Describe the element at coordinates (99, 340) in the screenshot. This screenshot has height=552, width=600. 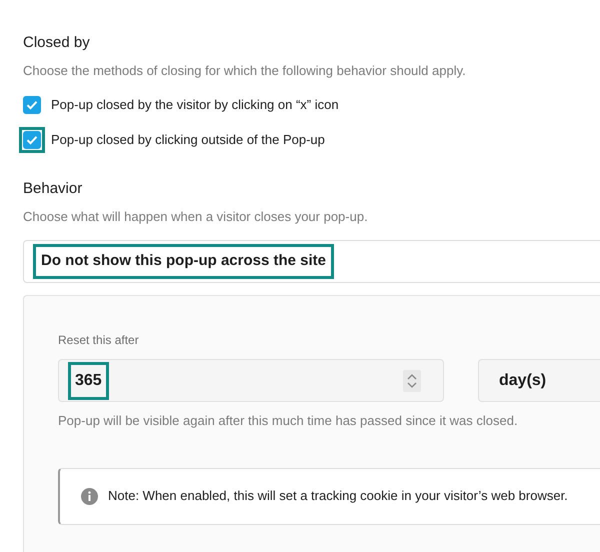
I see `field-label: Reset this after` at that location.